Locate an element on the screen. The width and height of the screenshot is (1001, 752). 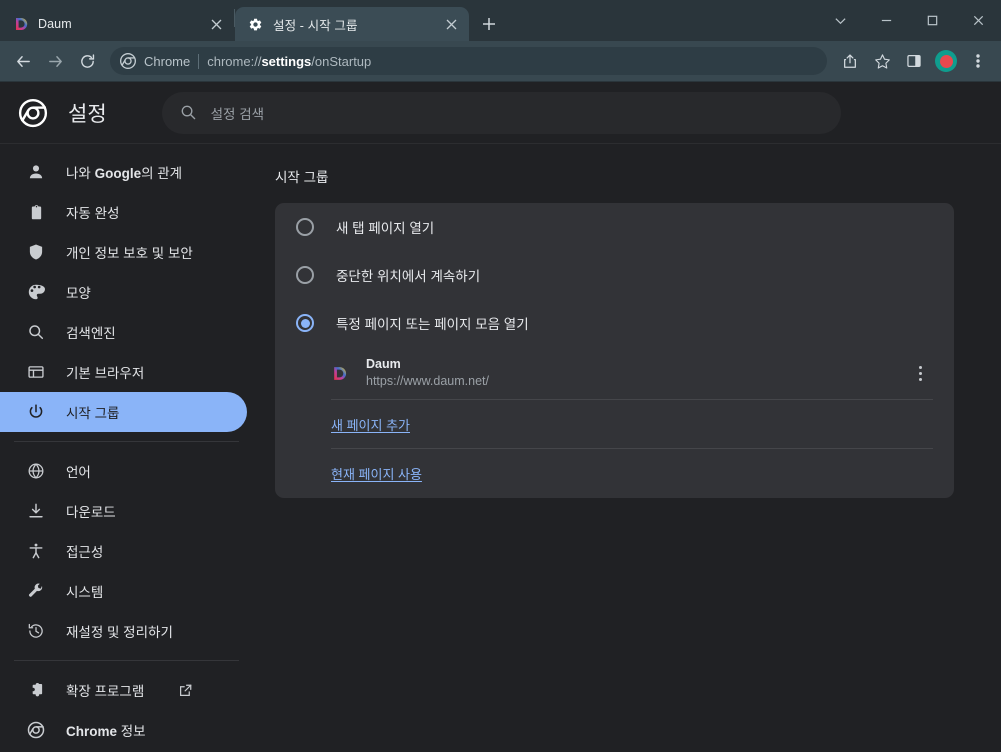
sidebar-item-autofill: 자동 완성 is located at coordinates (123, 212).